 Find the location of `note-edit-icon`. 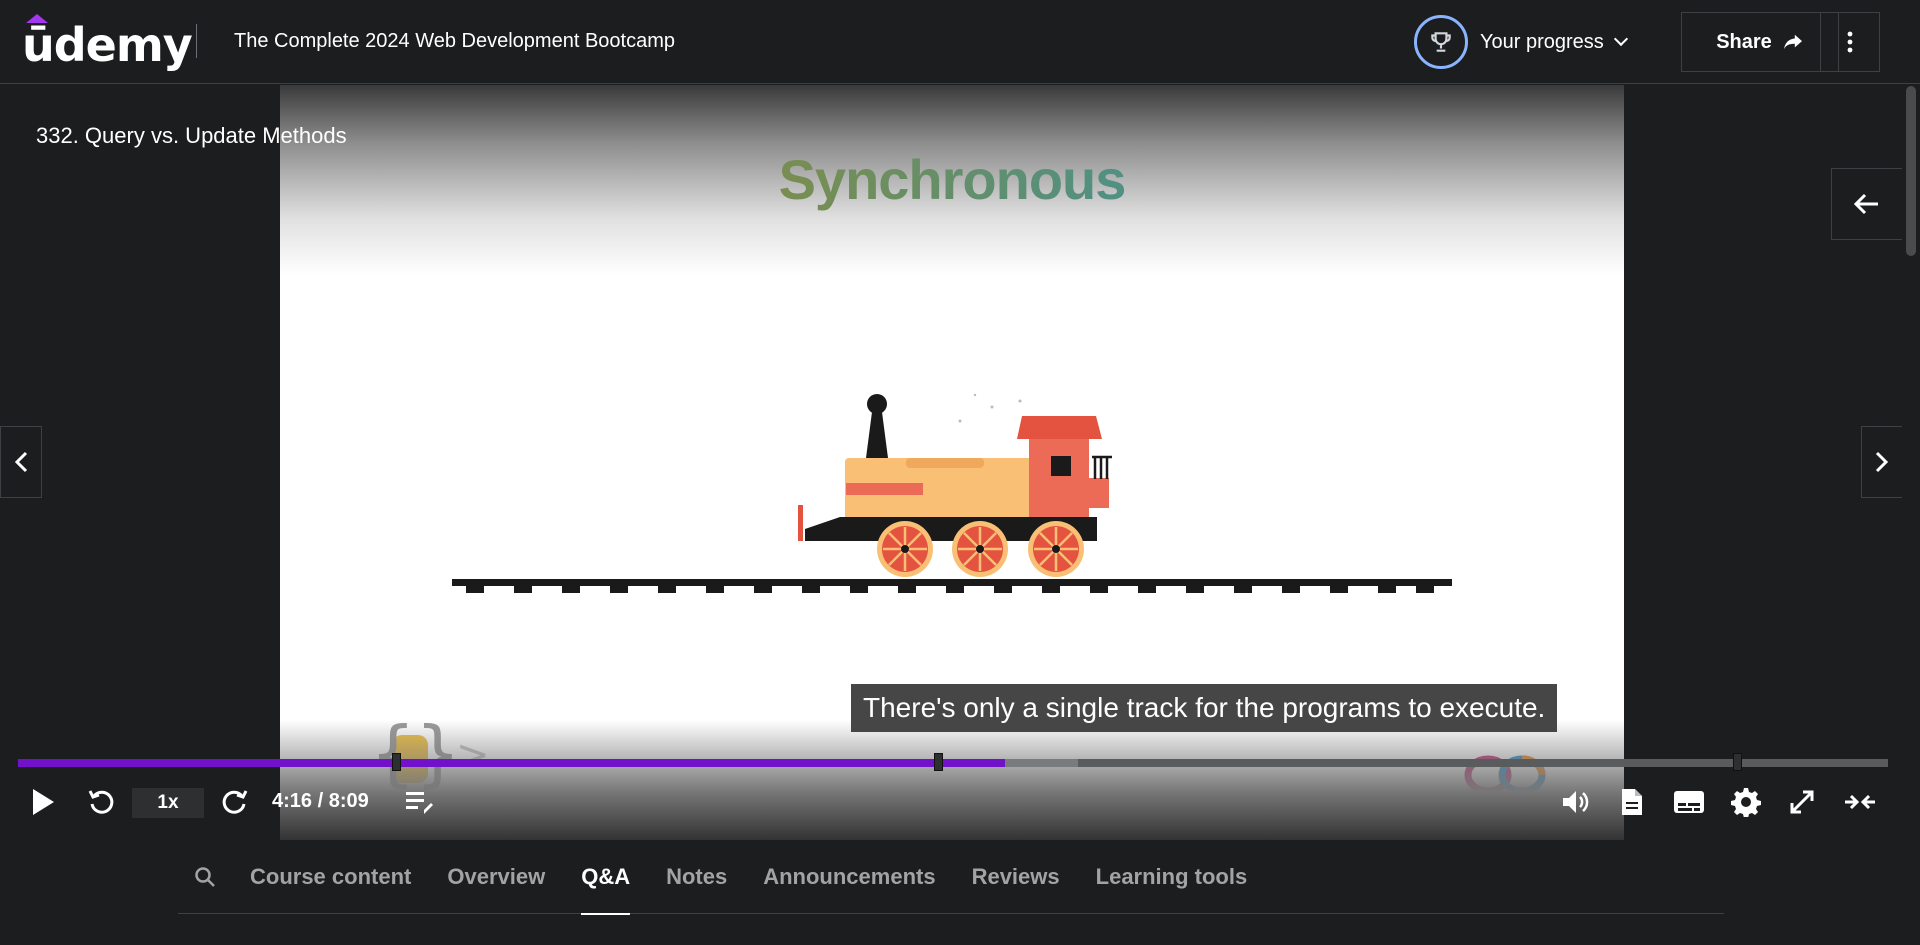

note-edit-icon is located at coordinates (419, 803).